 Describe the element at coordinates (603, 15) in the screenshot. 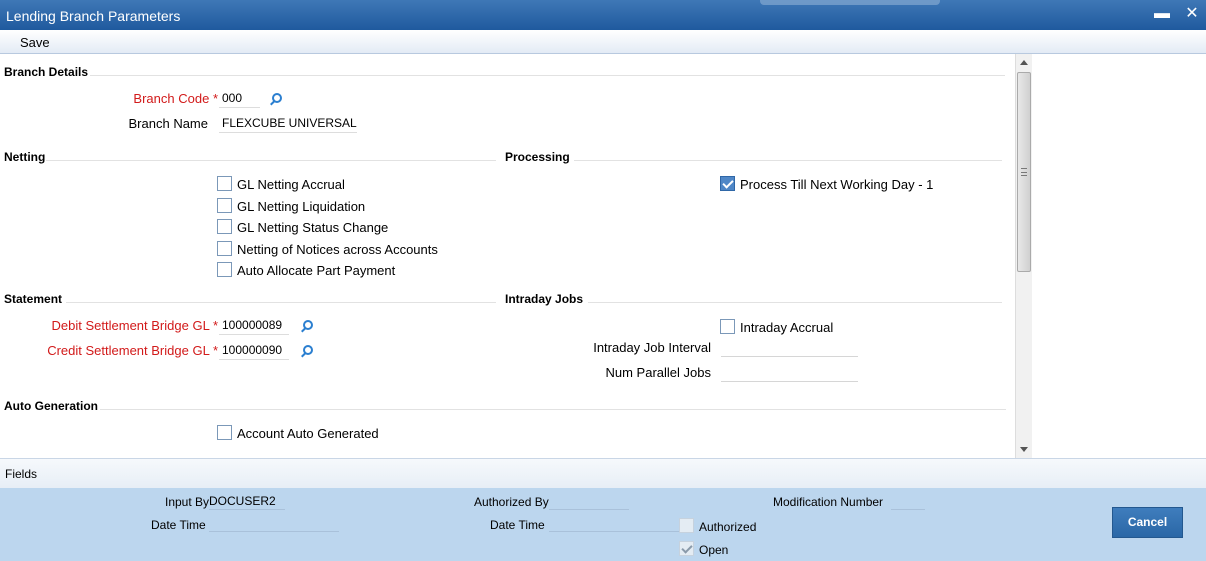

I see `title-bar: Lending Branch Parameters ▬ ✕` at that location.